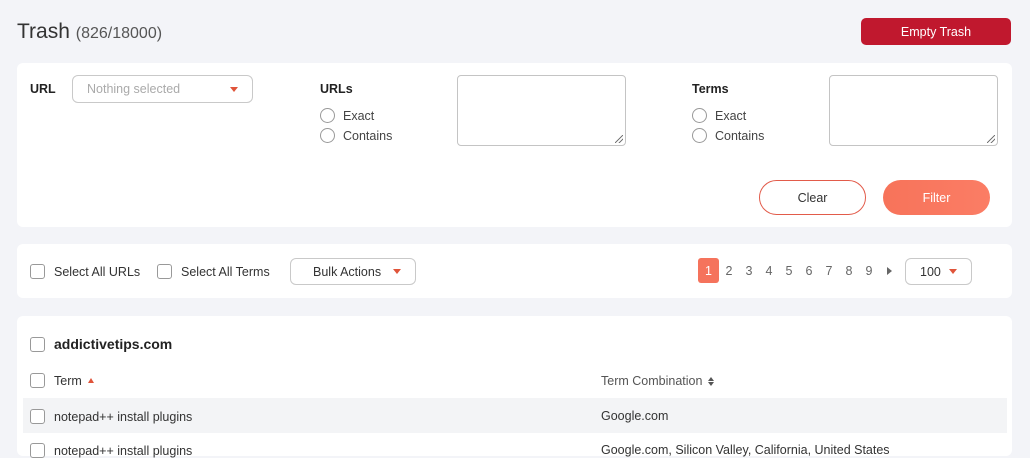 This screenshot has width=1030, height=458. I want to click on next-page-button, so click(889, 270).